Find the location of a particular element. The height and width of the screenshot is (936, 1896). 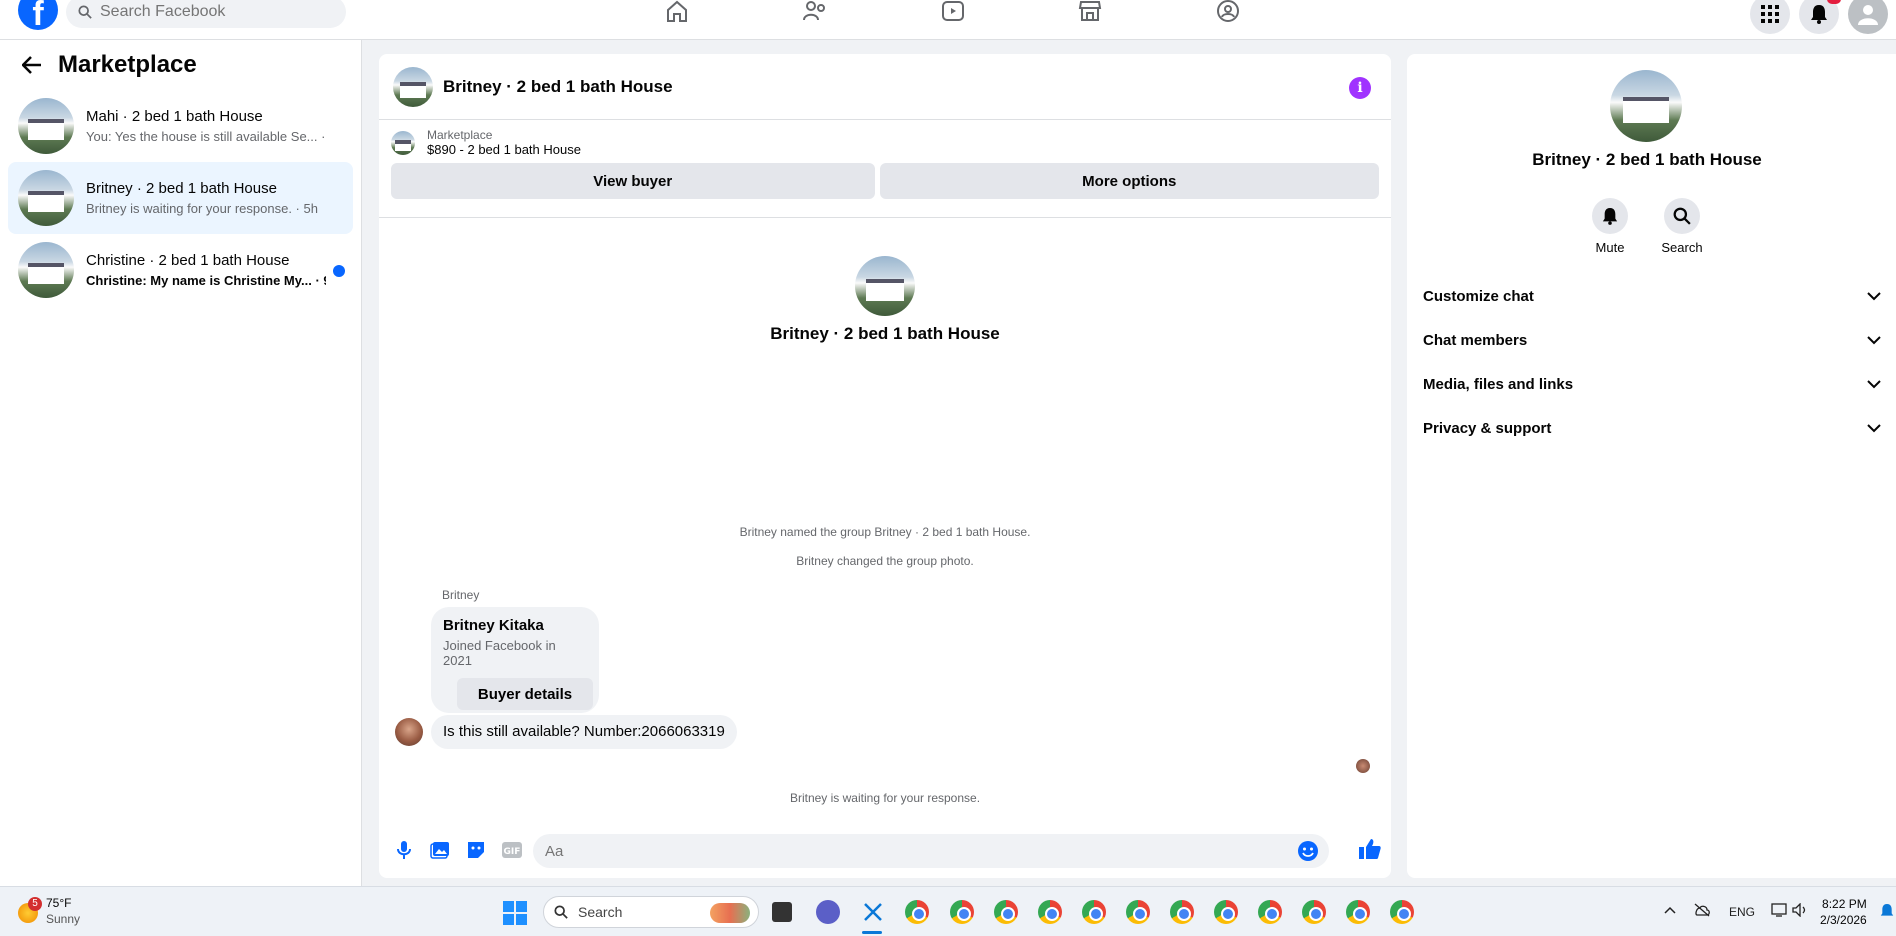

system-clock: 8:22 PM 2/3/2026 is located at coordinates (1843, 912).